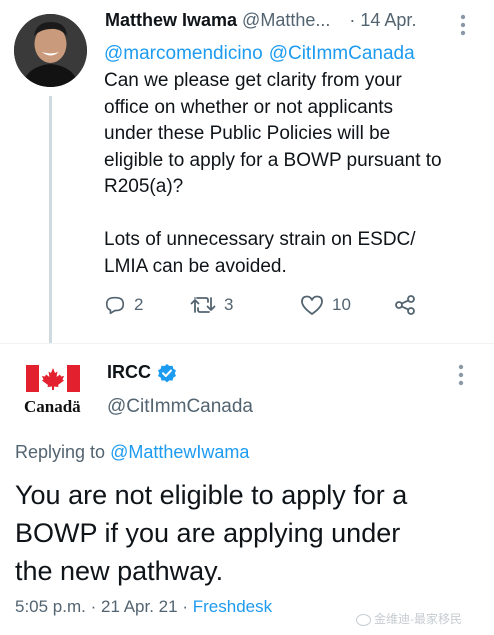 The height and width of the screenshot is (635, 494). I want to click on tweet-date: 21 Apr. 21, so click(139, 606).